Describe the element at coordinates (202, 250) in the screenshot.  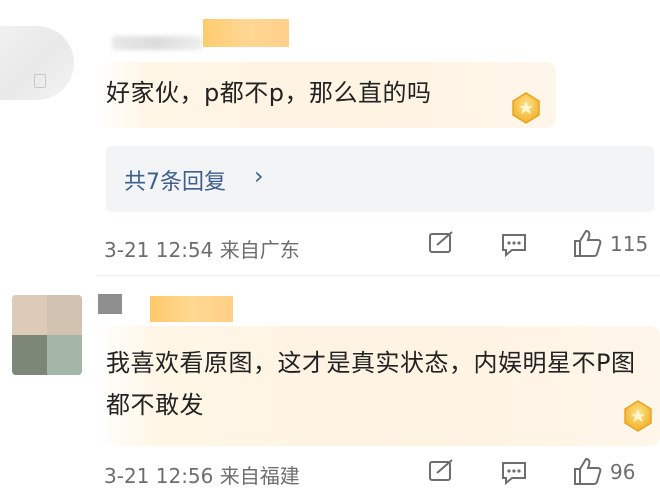
I see `comment-meta: 3-21 12:54 来自广东` at that location.